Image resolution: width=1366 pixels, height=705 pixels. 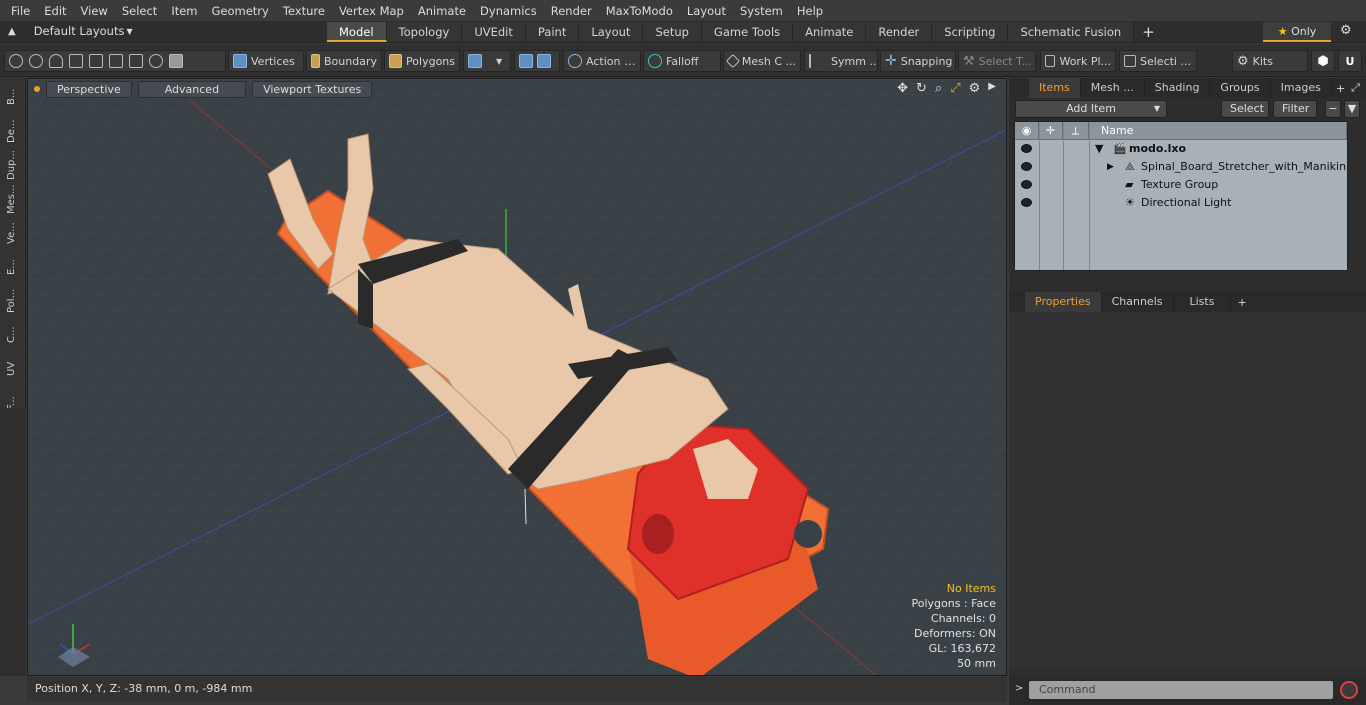 I want to click on tab-uvedit: UVEdit, so click(x=494, y=32).